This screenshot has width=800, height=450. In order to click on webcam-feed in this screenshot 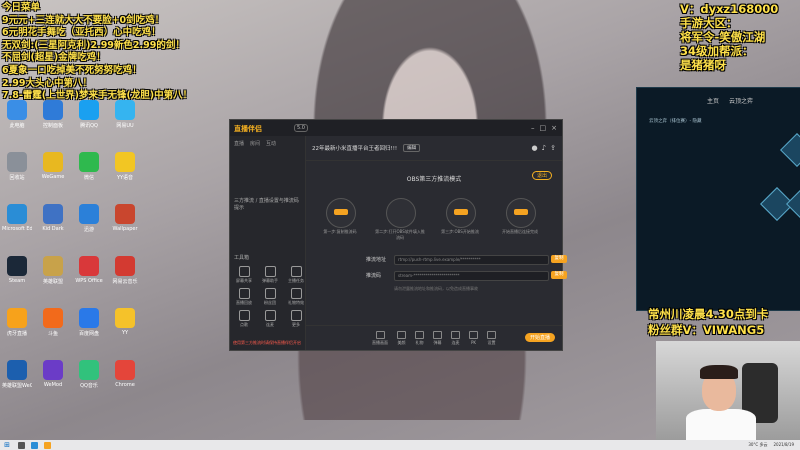, I will do `click(728, 390)`.